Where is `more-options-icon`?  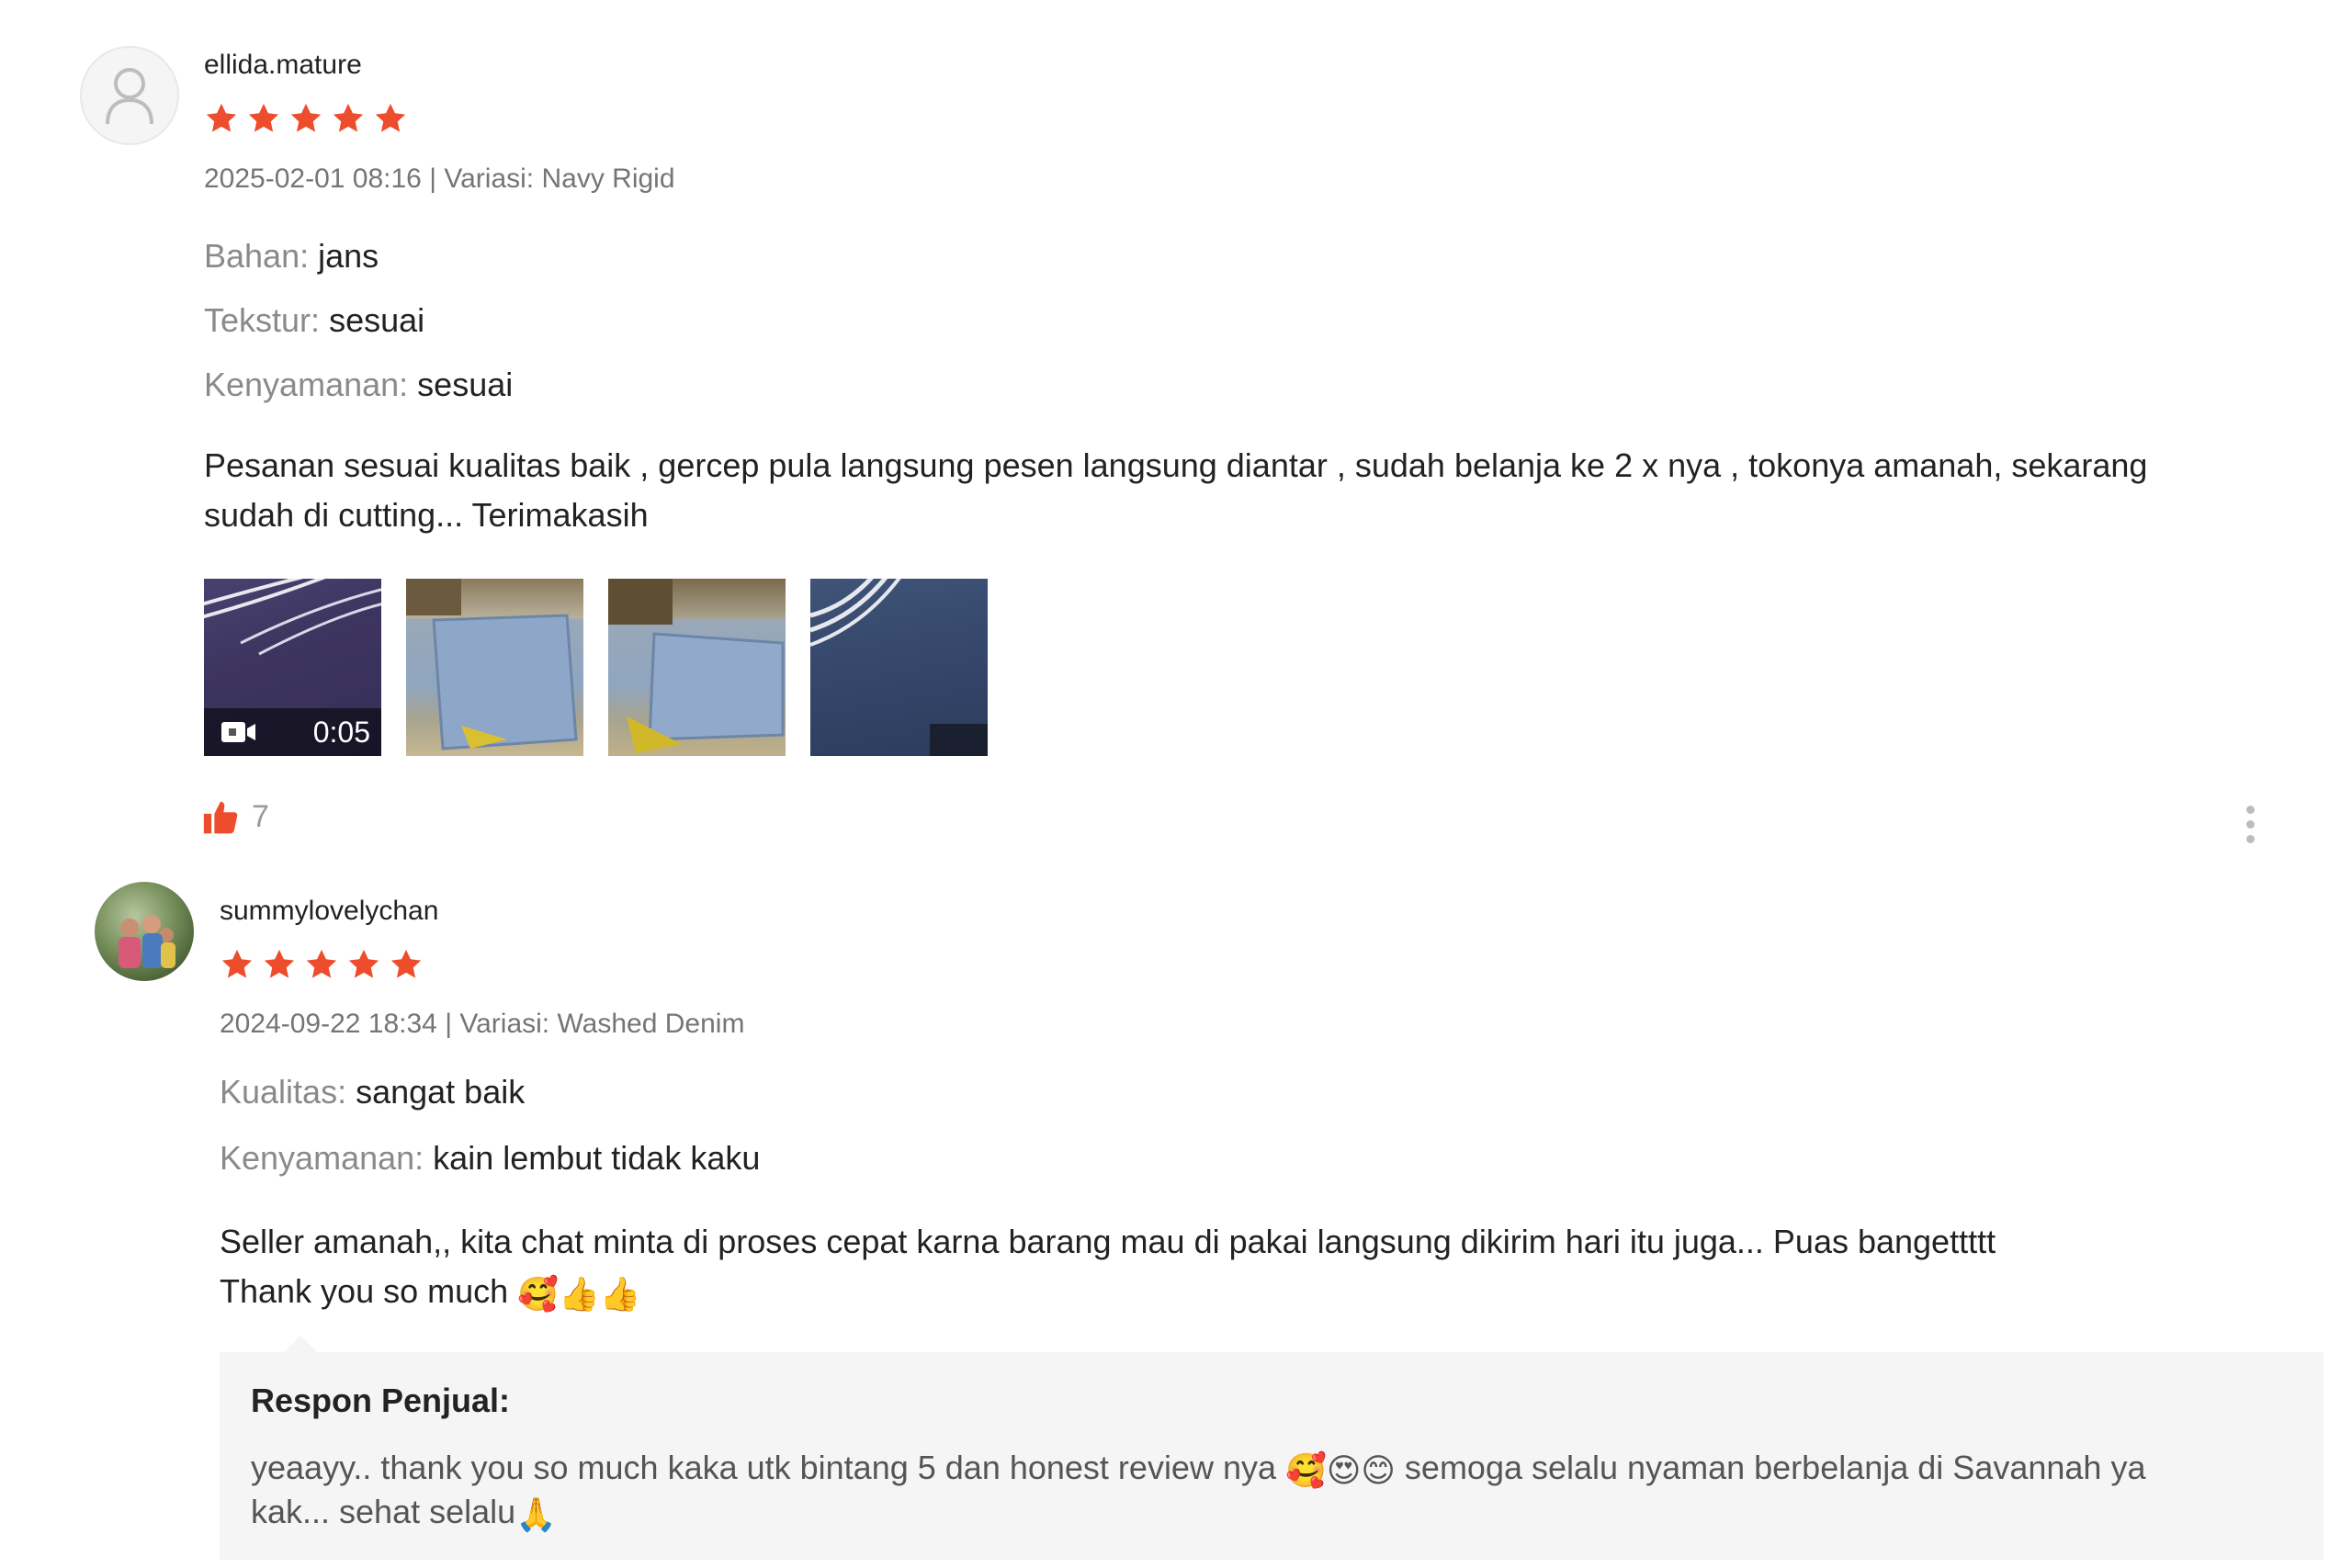
more-options-icon is located at coordinates (2251, 824).